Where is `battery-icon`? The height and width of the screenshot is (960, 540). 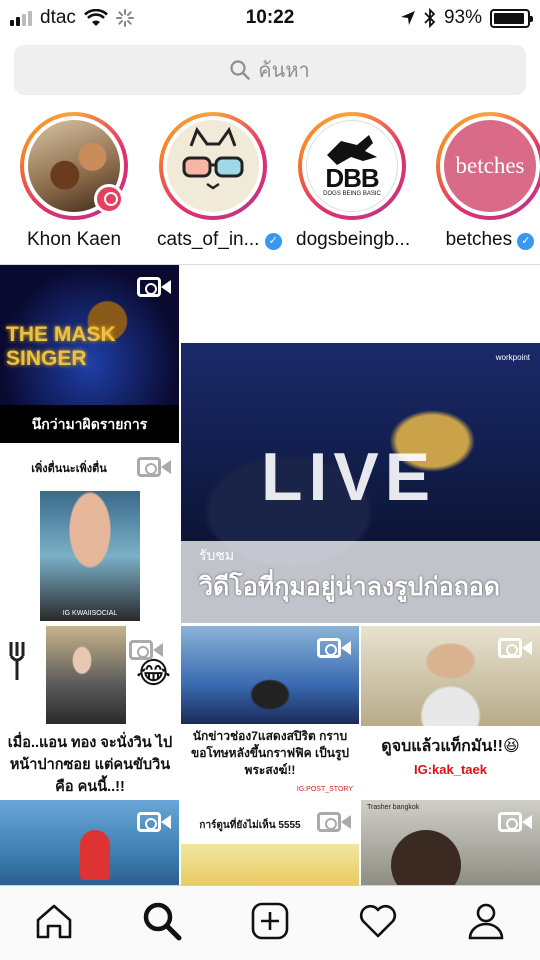 battery-icon is located at coordinates (511, 18).